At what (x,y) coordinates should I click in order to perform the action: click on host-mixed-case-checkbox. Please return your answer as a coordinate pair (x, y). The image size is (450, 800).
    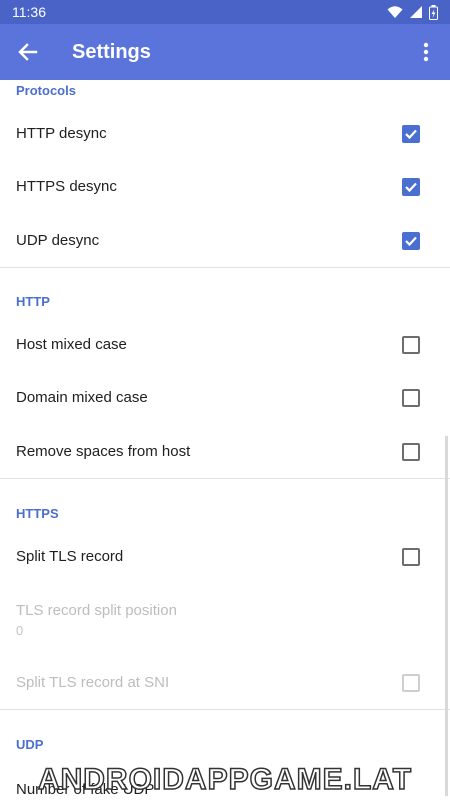
    Looking at the image, I should click on (411, 344).